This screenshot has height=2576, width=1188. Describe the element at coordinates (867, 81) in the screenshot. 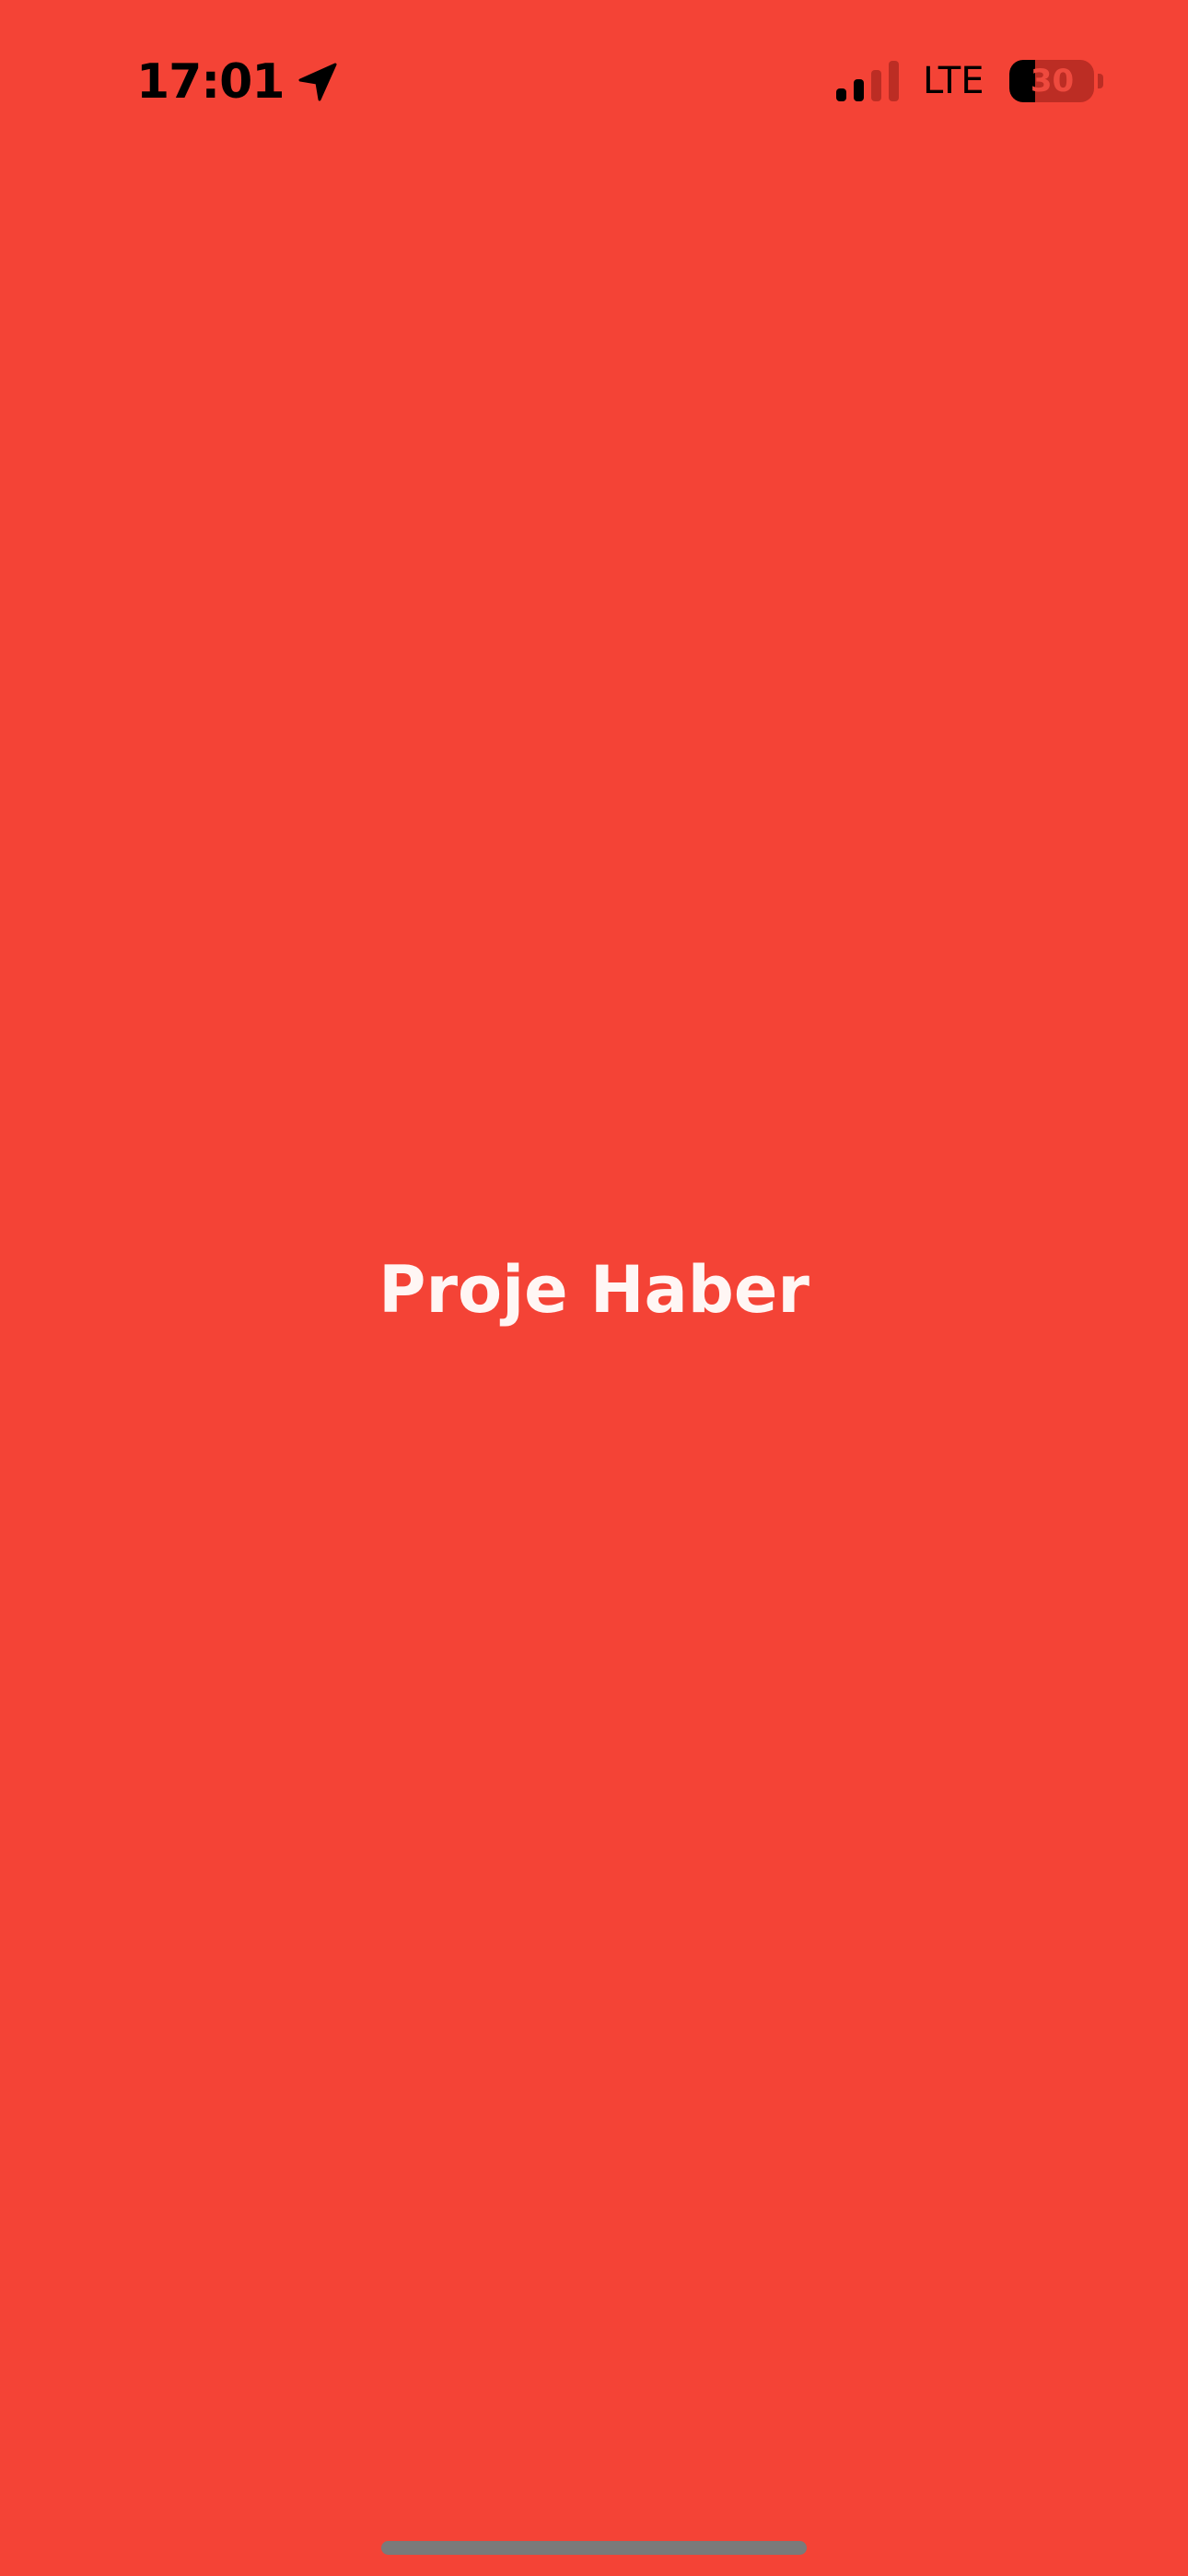

I see `cellular-signal-icon` at that location.